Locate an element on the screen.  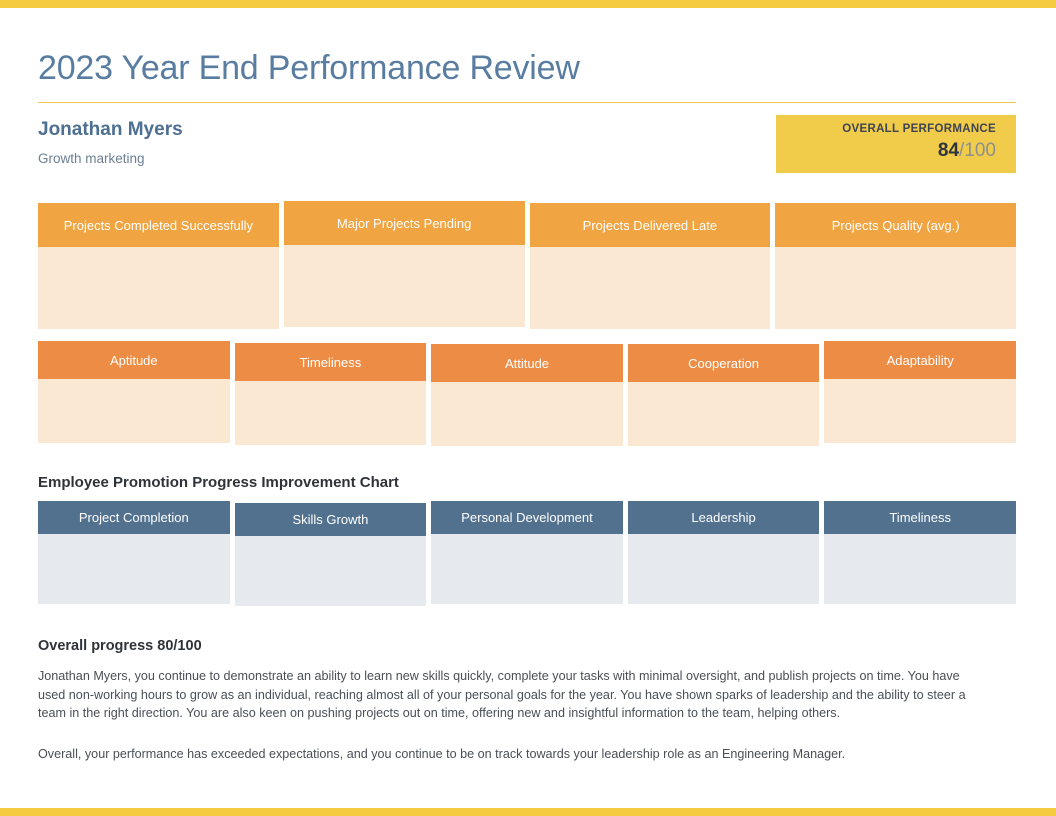
growth-card-timeliness: Timeliness is located at coordinates (920, 553).